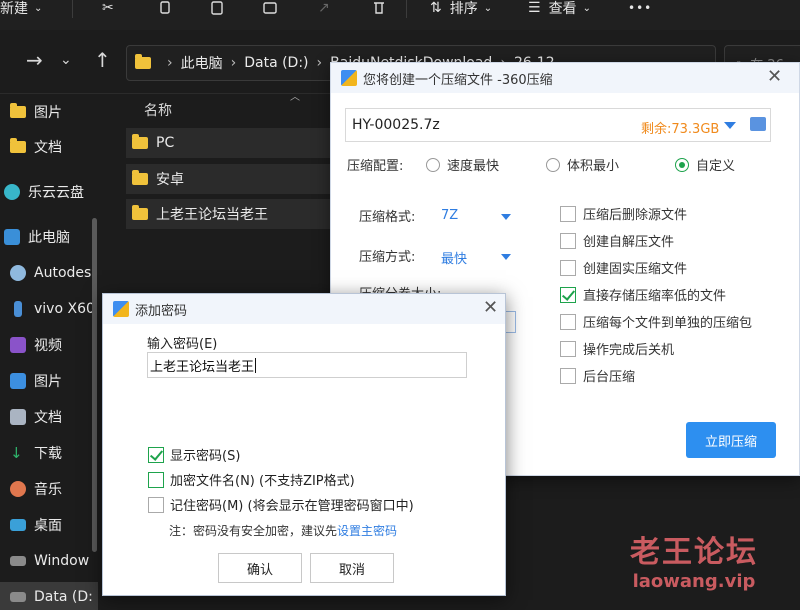  What do you see at coordinates (623, 213) in the screenshot?
I see `option-delete-source: 压缩后删除源文件` at bounding box center [623, 213].